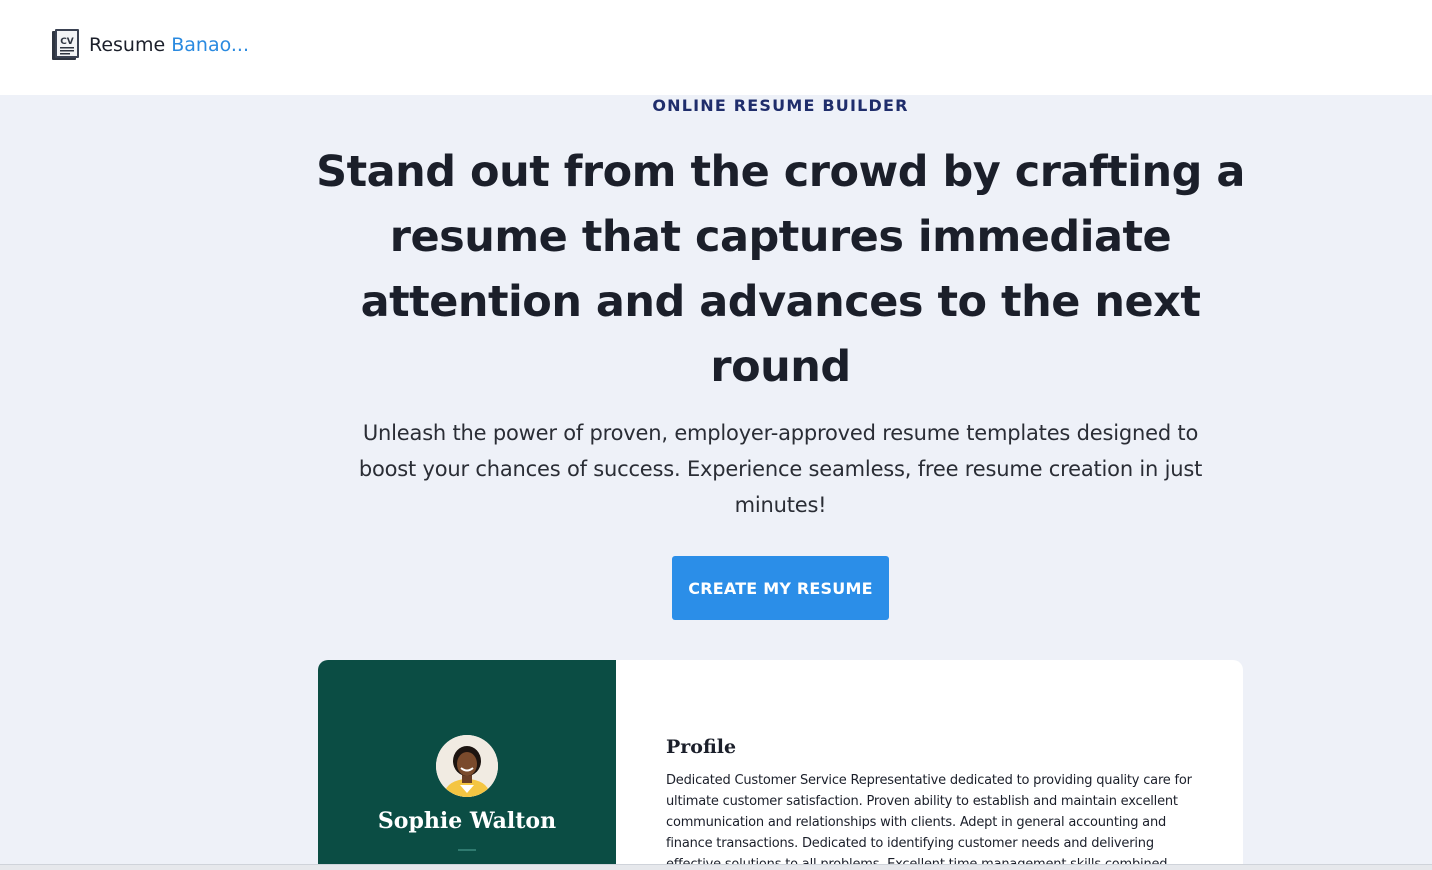 This screenshot has width=1432, height=870. Describe the element at coordinates (780, 505) in the screenshot. I see `subtext-line: minutes!` at that location.